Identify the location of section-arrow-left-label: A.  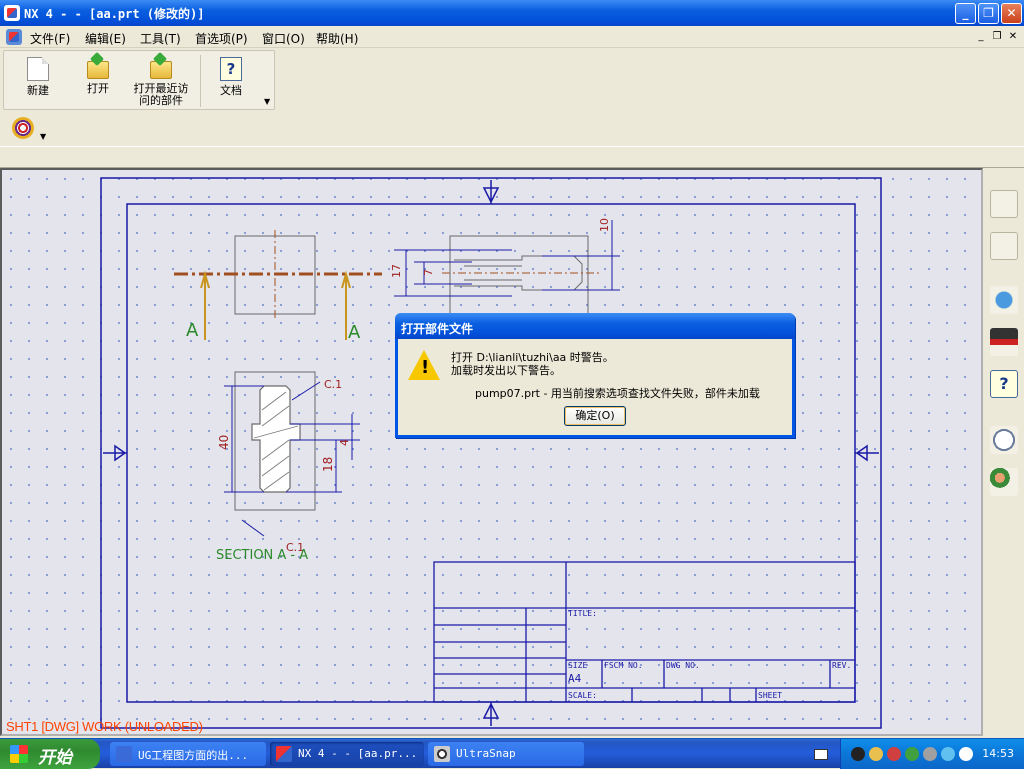
(192, 330).